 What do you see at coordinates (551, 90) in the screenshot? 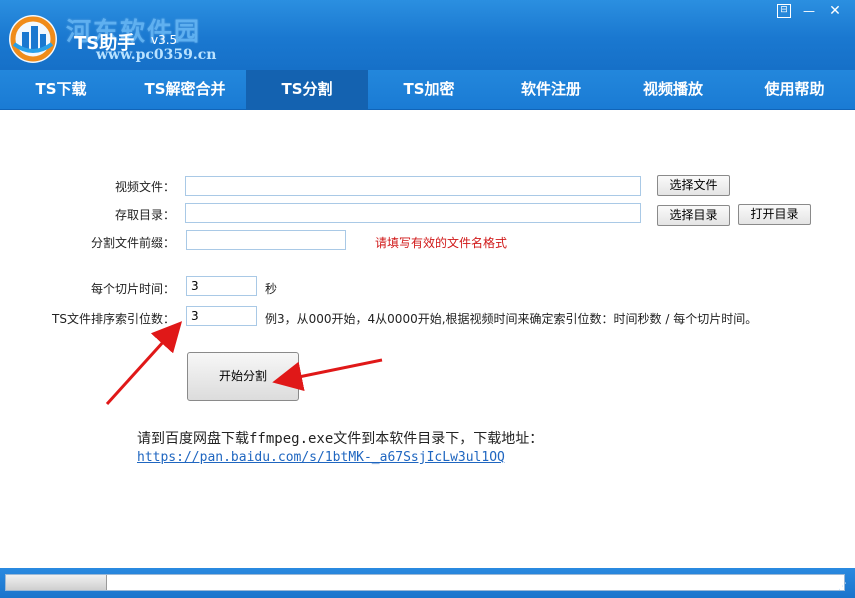
I see `tab-software-register: 软件注册` at bounding box center [551, 90].